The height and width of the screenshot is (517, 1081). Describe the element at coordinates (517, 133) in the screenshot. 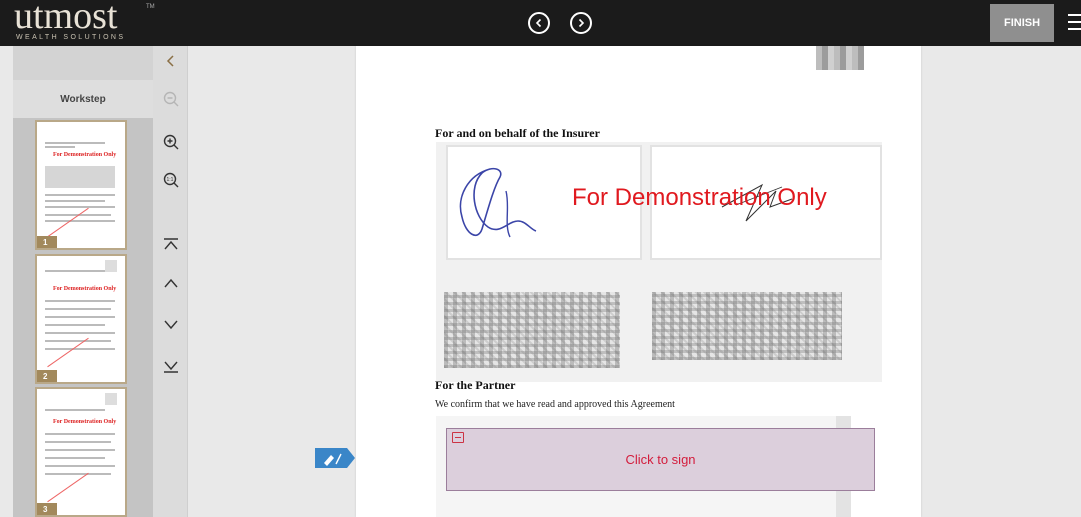

I see `insurer-heading: For and on behalf of the Insurer` at that location.